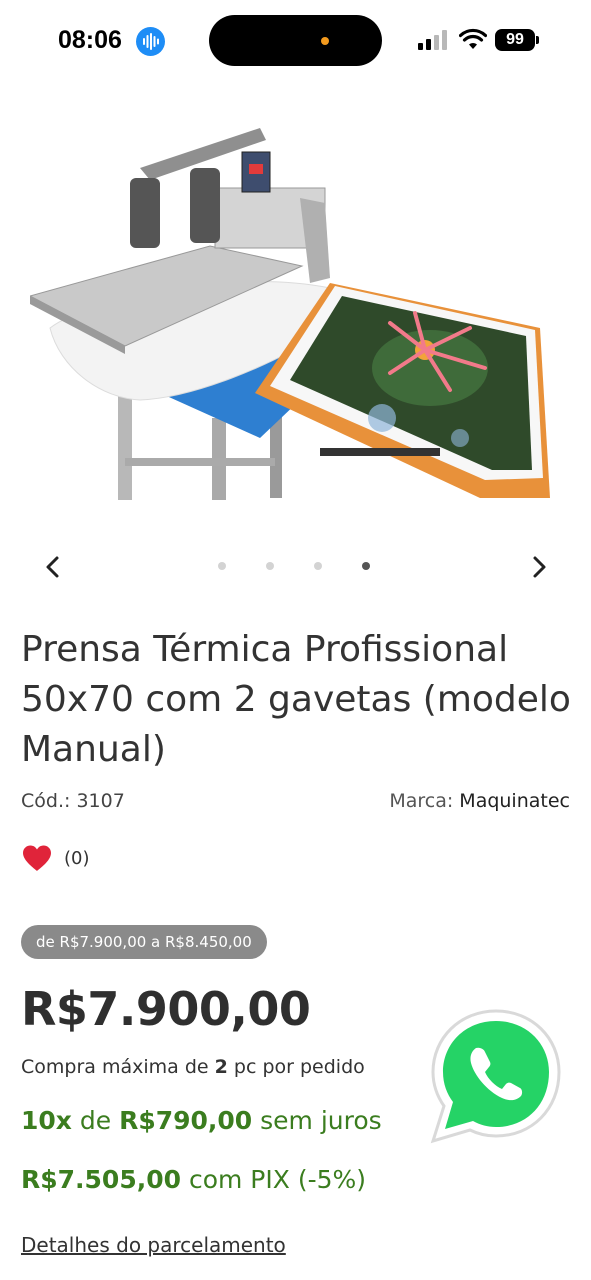  I want to click on product-brand: Marca: Maquinatec, so click(479, 801).